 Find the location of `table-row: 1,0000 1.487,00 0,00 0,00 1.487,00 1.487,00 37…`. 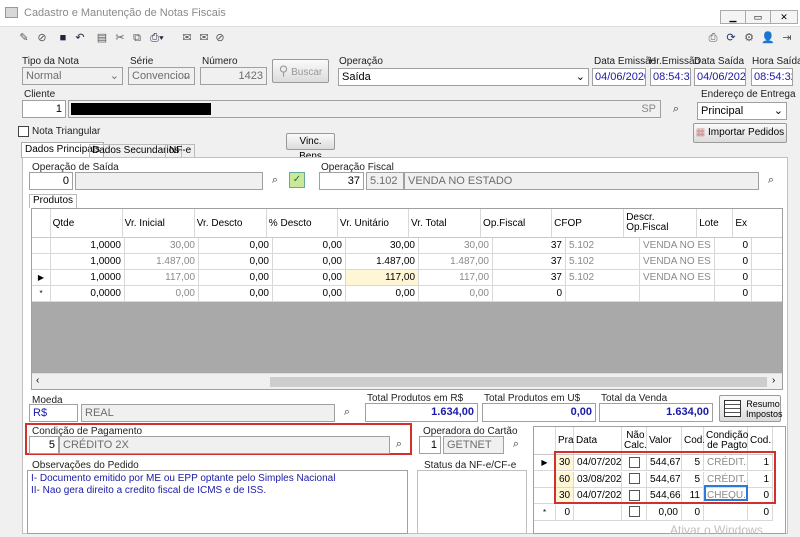

table-row: 1,0000 1.487,00 0,00 0,00 1.487,00 1.487,00 37… is located at coordinates (407, 262).